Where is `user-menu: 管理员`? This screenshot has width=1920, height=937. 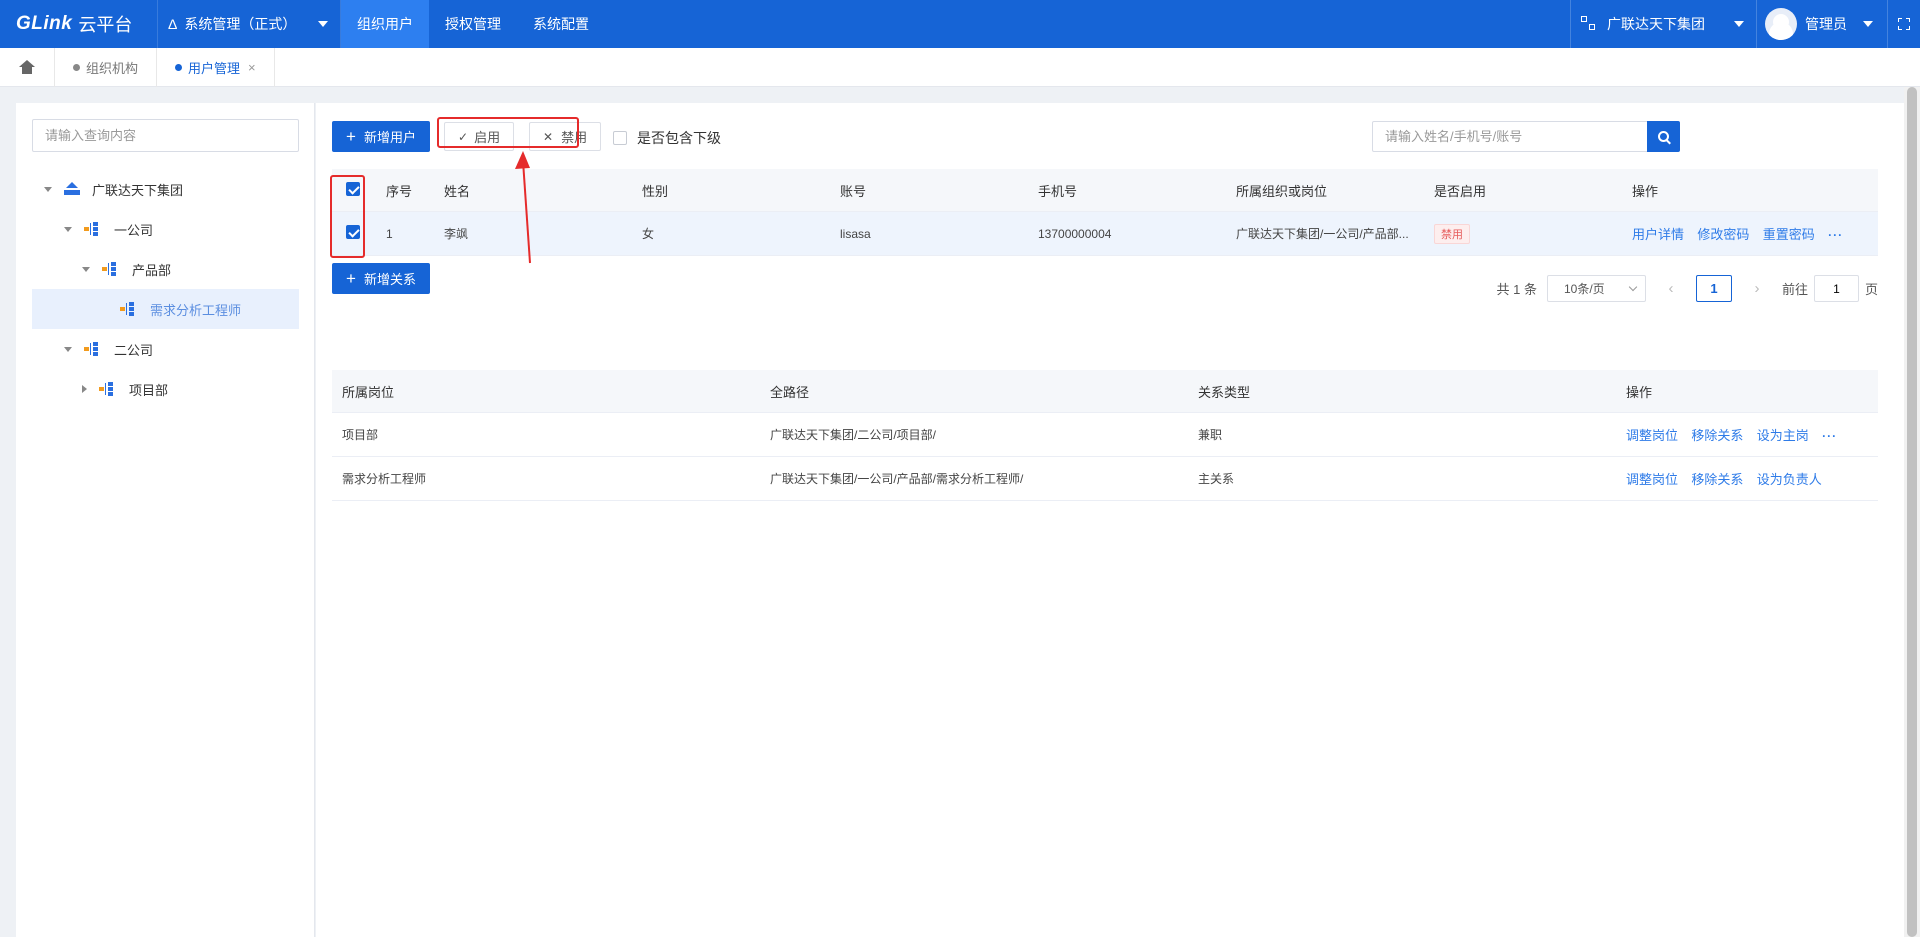
user-menu: 管理员 is located at coordinates (1822, 24).